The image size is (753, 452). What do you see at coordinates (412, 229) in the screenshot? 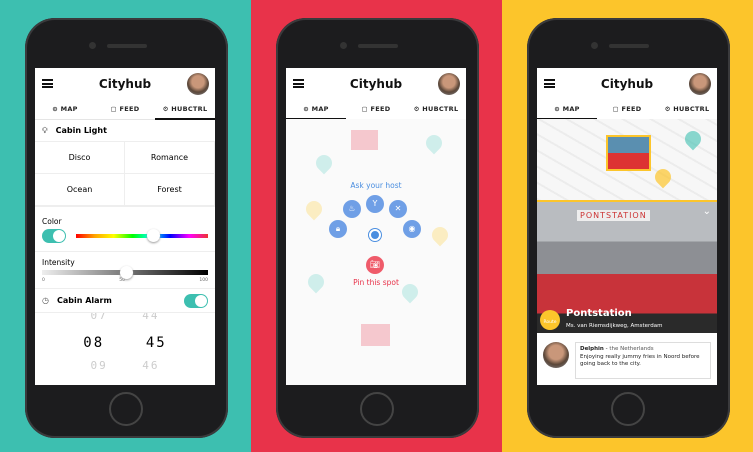
I see `eye-icon: ◉` at bounding box center [412, 229].